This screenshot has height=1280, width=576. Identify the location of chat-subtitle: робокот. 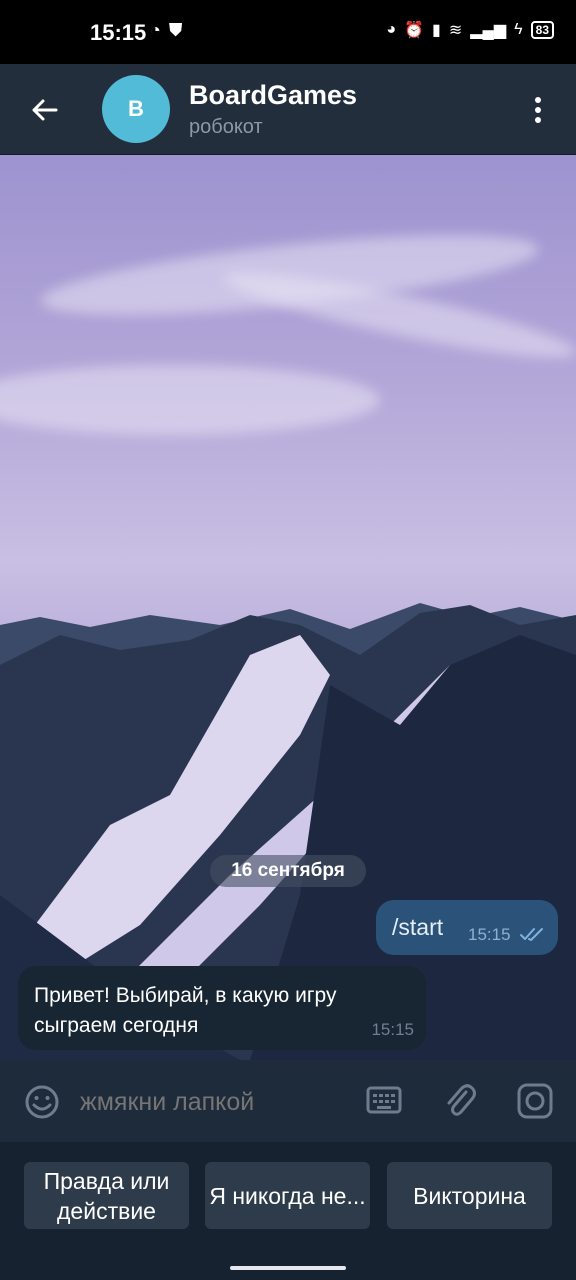
(226, 127).